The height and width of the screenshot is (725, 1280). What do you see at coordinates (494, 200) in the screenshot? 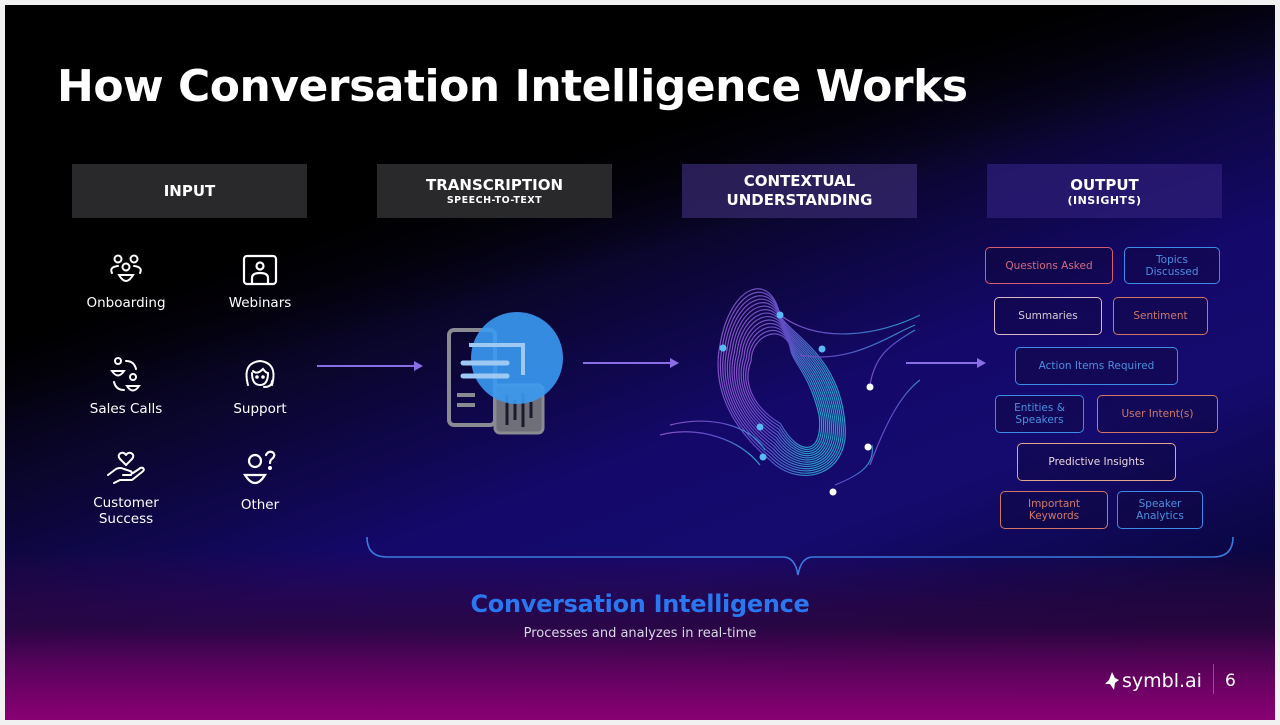
I see `stage-sublabel: SPEECH-TO-TEXT` at bounding box center [494, 200].